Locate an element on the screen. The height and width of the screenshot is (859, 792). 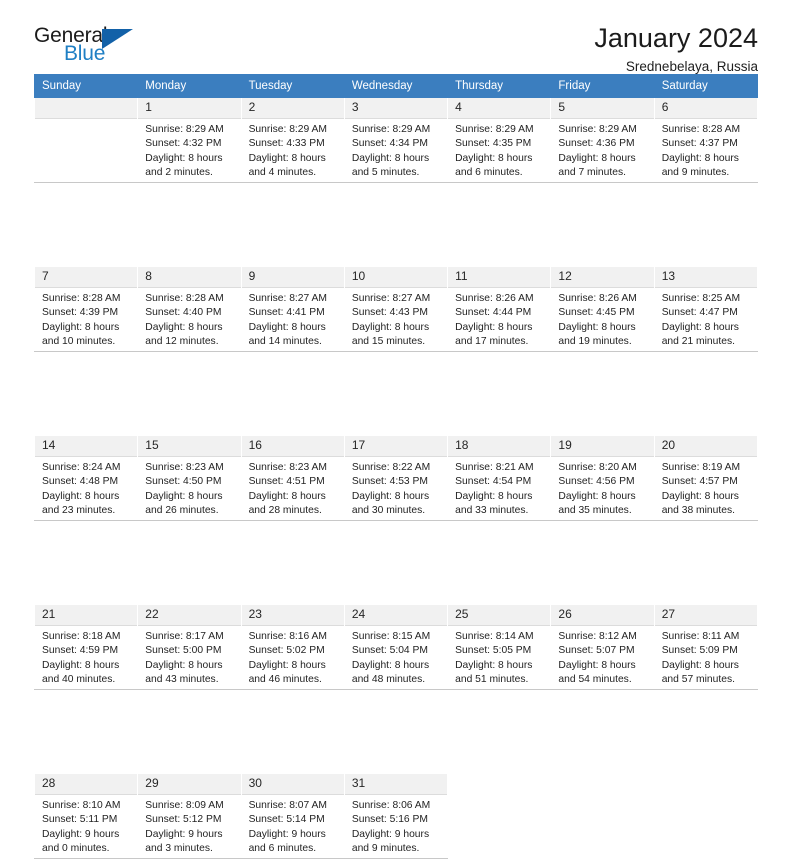
sunset-text: Sunset: 4:51 PM is located at coordinates (286, 482).